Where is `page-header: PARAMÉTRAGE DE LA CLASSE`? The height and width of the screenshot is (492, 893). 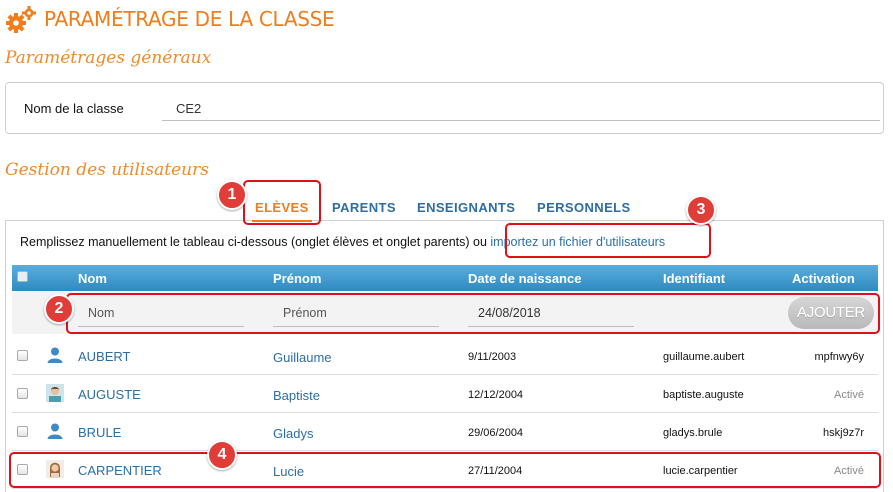 page-header: PARAMÉTRAGE DE LA CLASSE is located at coordinates (169, 19).